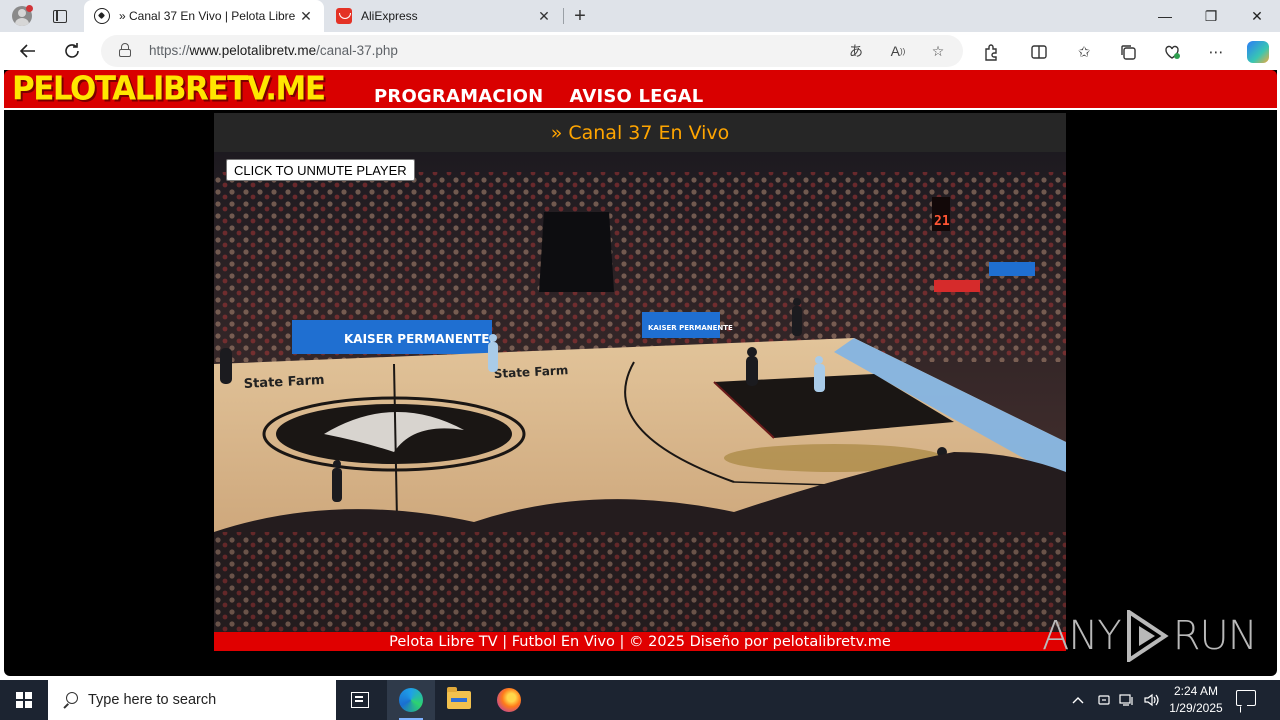 The width and height of the screenshot is (1280, 720). I want to click on split-screen-icon, so click(1039, 52).